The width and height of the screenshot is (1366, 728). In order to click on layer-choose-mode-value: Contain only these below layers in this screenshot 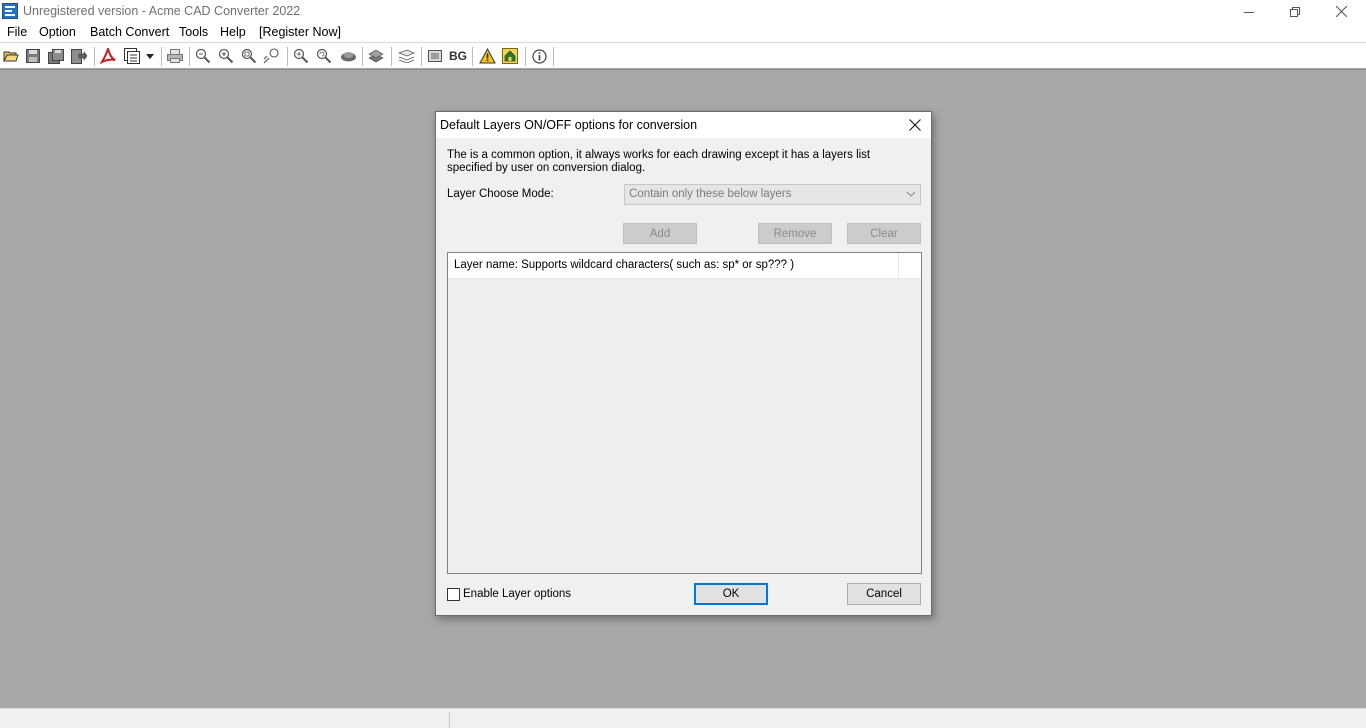, I will do `click(710, 194)`.